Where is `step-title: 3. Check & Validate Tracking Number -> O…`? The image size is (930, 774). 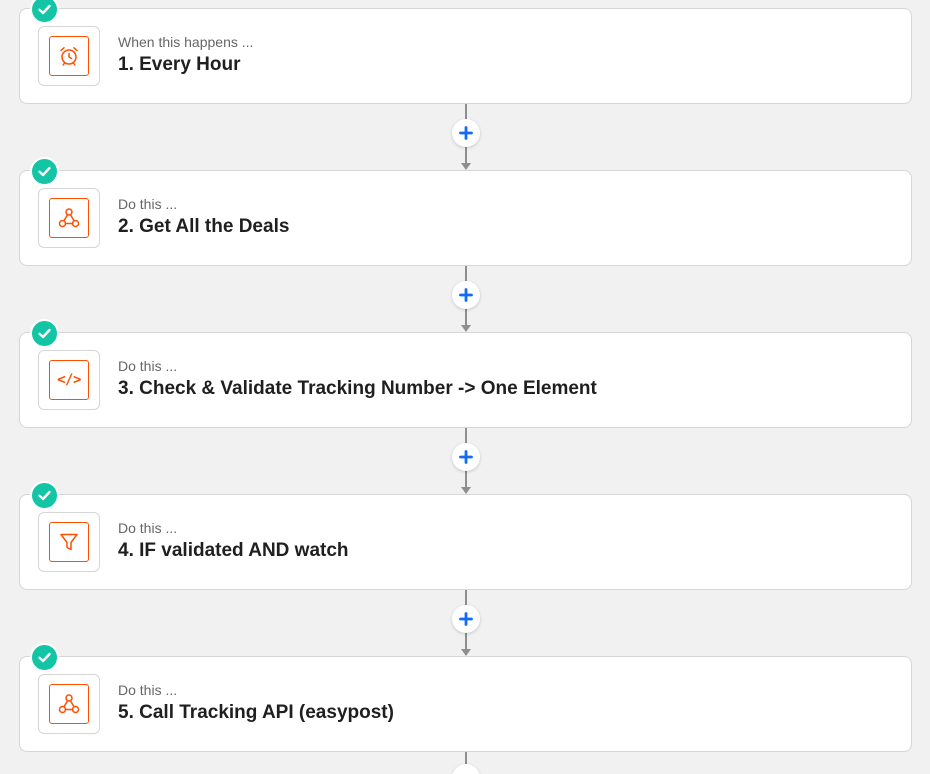 step-title: 3. Check & Validate Tracking Number -> O… is located at coordinates (357, 388).